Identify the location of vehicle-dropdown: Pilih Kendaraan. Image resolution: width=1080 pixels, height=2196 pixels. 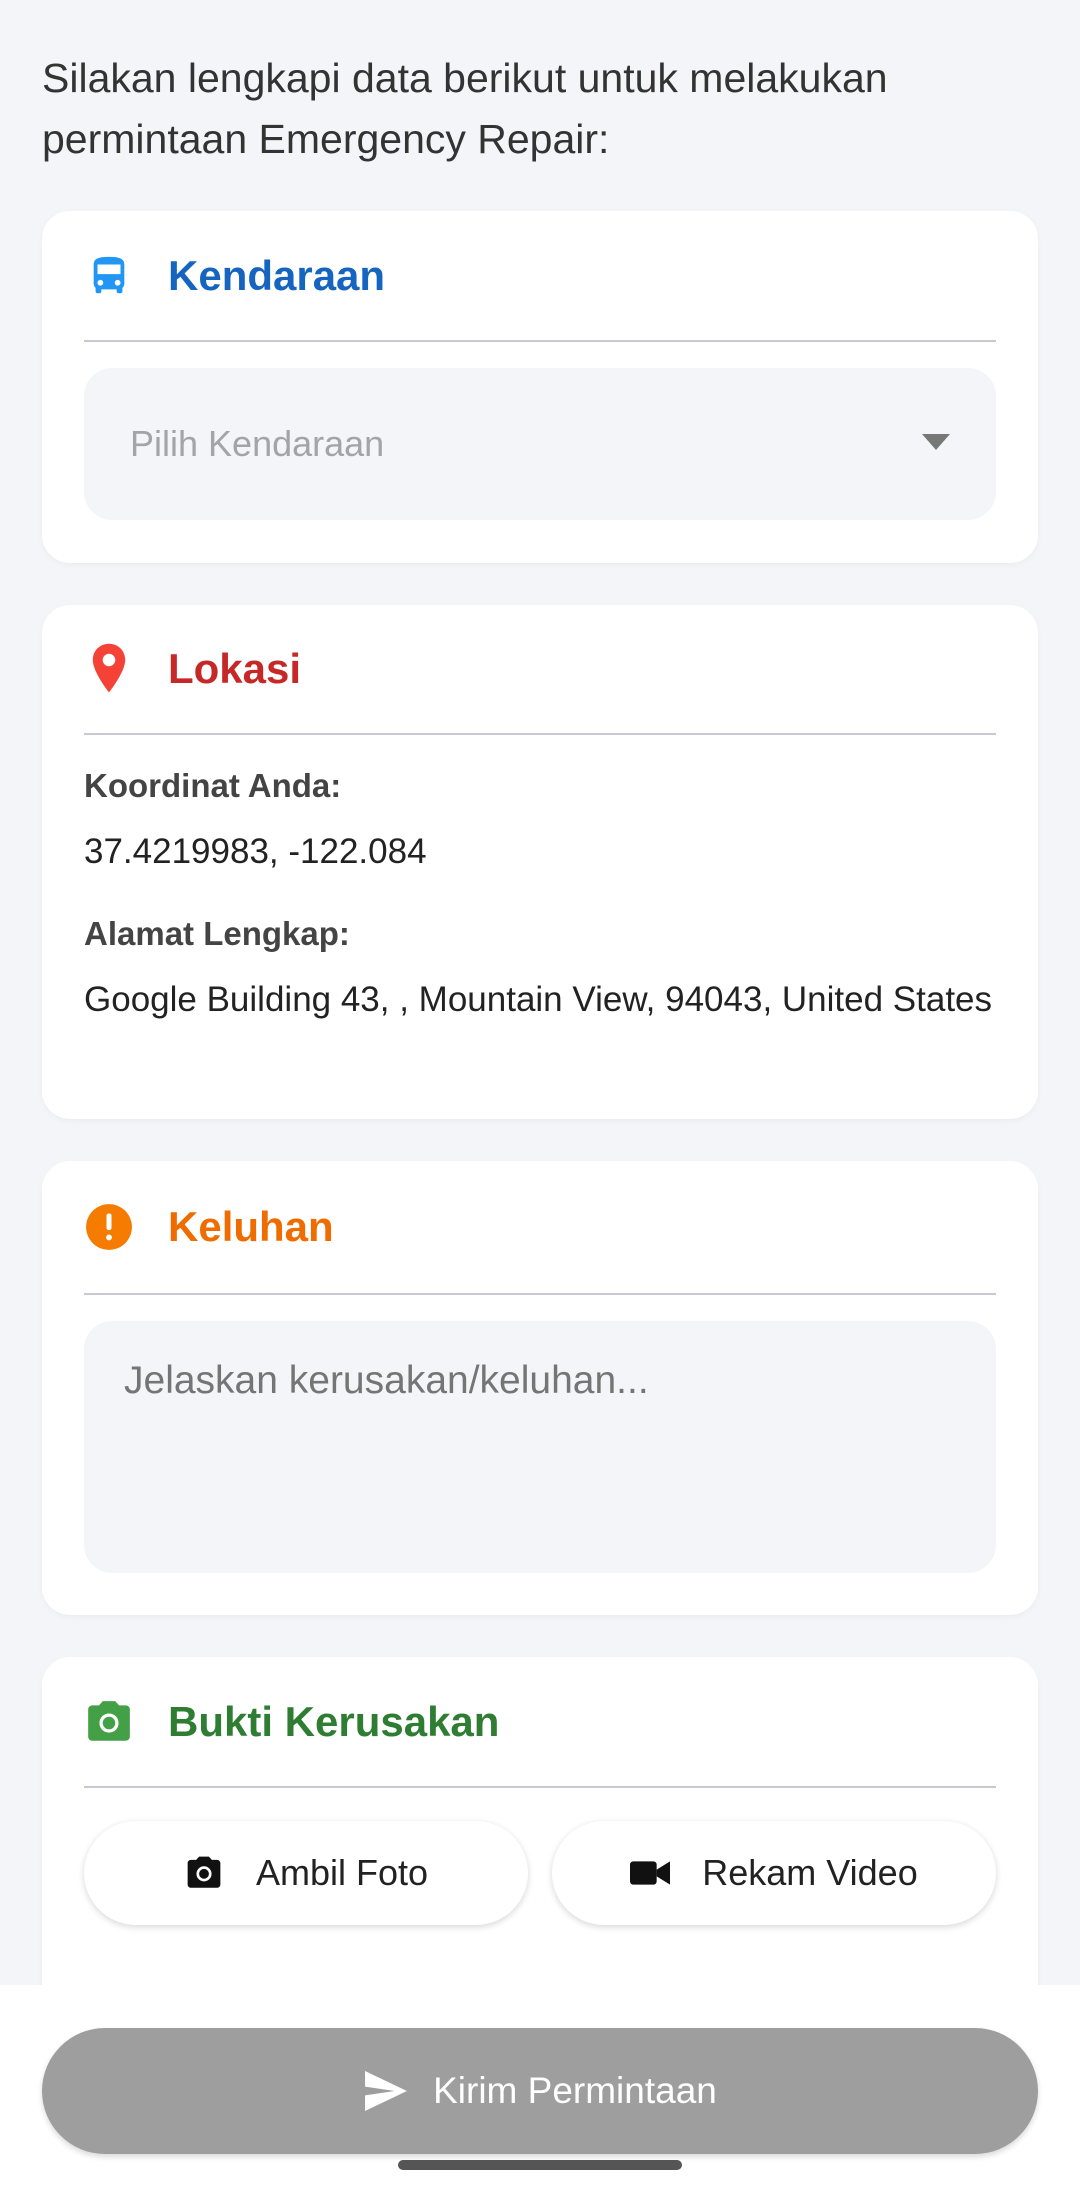
(540, 444).